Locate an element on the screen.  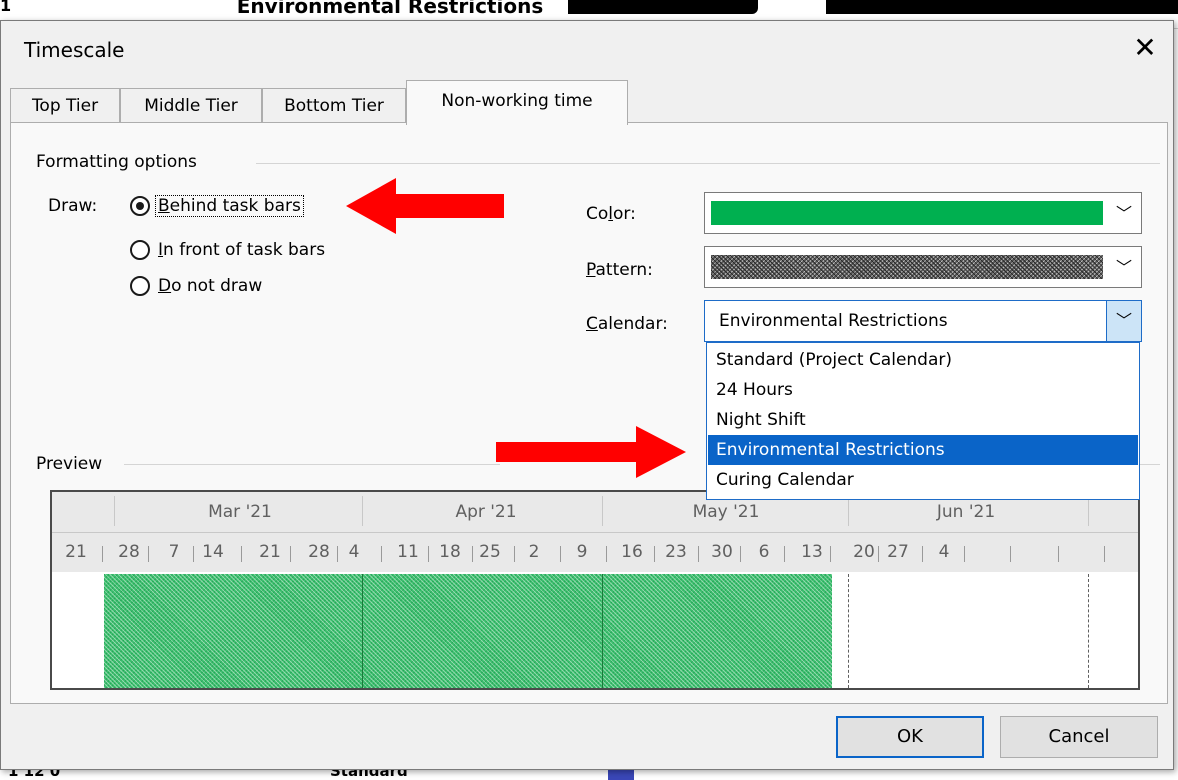
color-swatch is located at coordinates (907, 213).